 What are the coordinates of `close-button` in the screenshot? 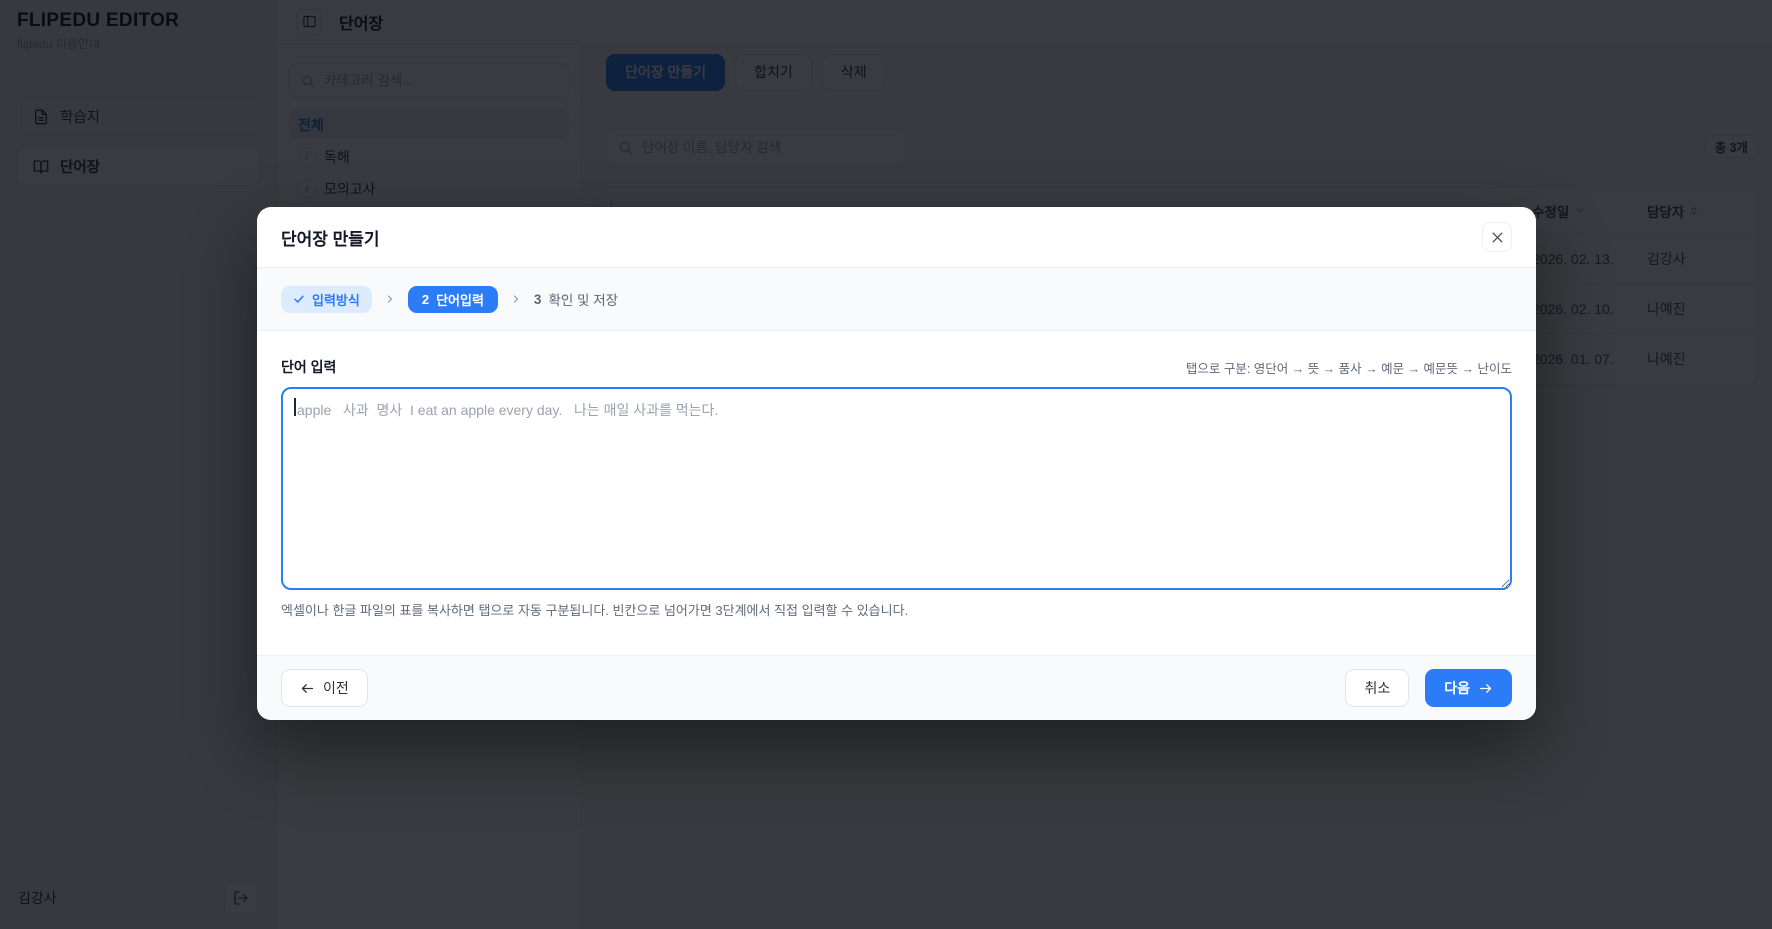 It's located at (1497, 237).